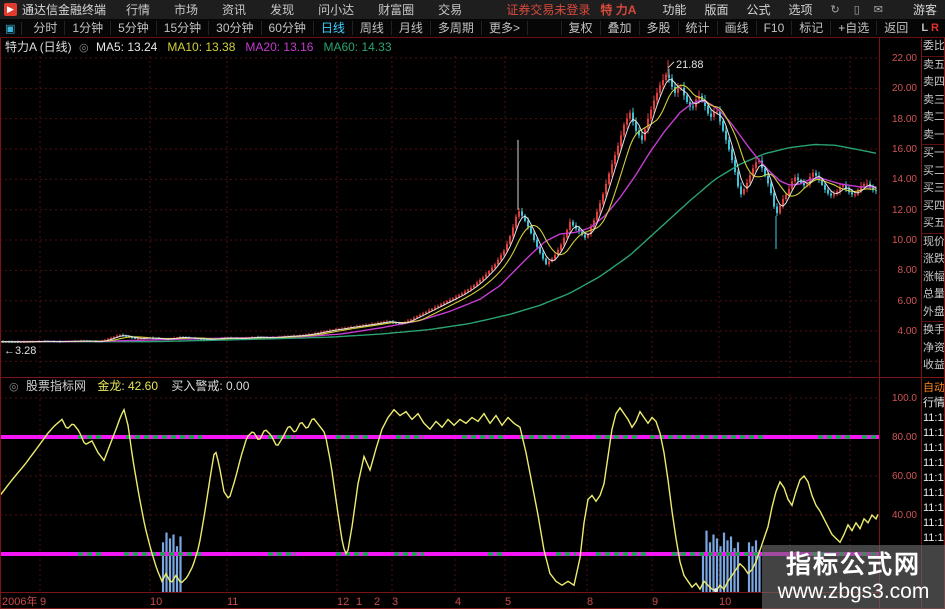  I want to click on indicator-tick: 40.00, so click(904, 515).